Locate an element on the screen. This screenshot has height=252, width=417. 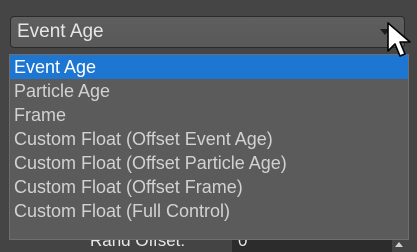
rand-offset-value: 0 is located at coordinates (243, 245).